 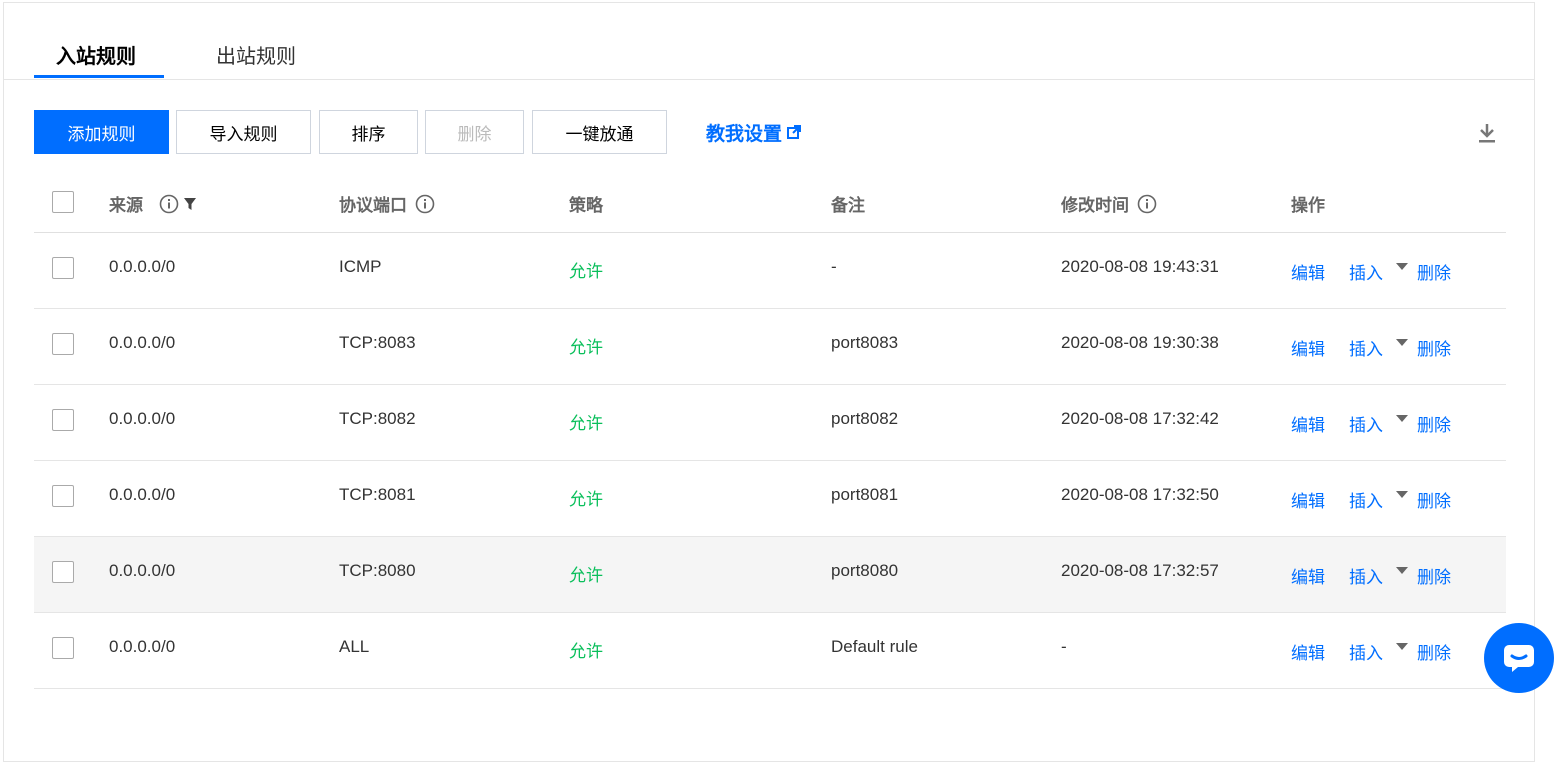 What do you see at coordinates (474, 132) in the screenshot?
I see `delete-button: 删除` at bounding box center [474, 132].